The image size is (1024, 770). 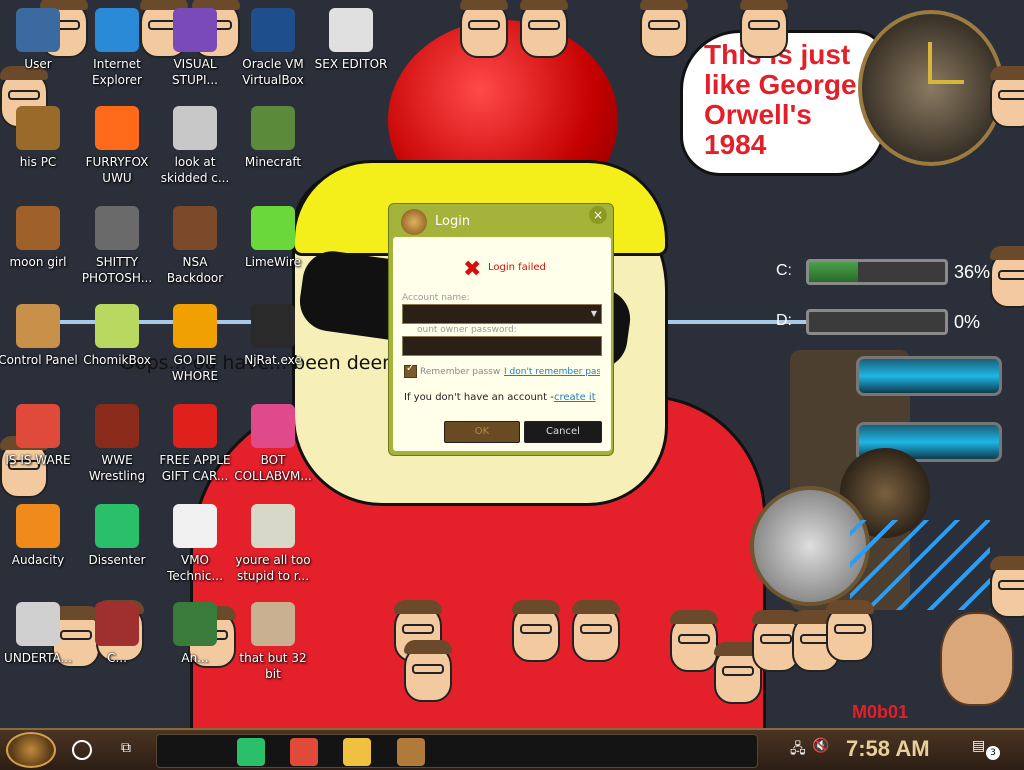 What do you see at coordinates (880, 712) in the screenshot?
I see `watermark-text: M0b01` at bounding box center [880, 712].